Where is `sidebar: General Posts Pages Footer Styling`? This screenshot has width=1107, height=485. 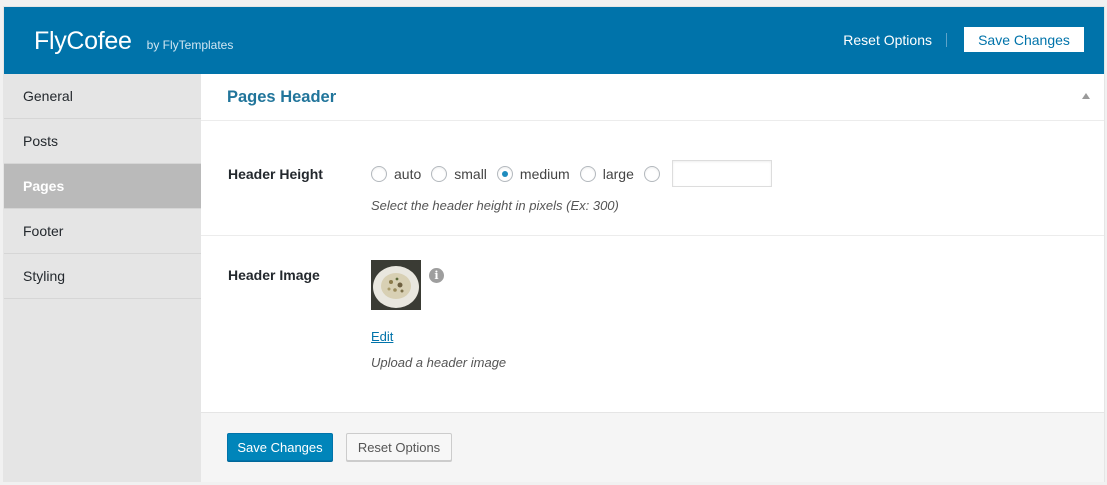
sidebar: General Posts Pages Footer Styling is located at coordinates (102, 278).